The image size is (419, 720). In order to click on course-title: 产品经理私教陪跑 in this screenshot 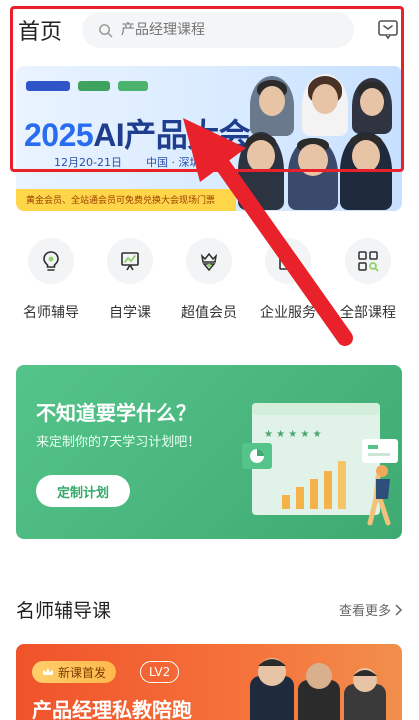, I will do `click(112, 709)`.